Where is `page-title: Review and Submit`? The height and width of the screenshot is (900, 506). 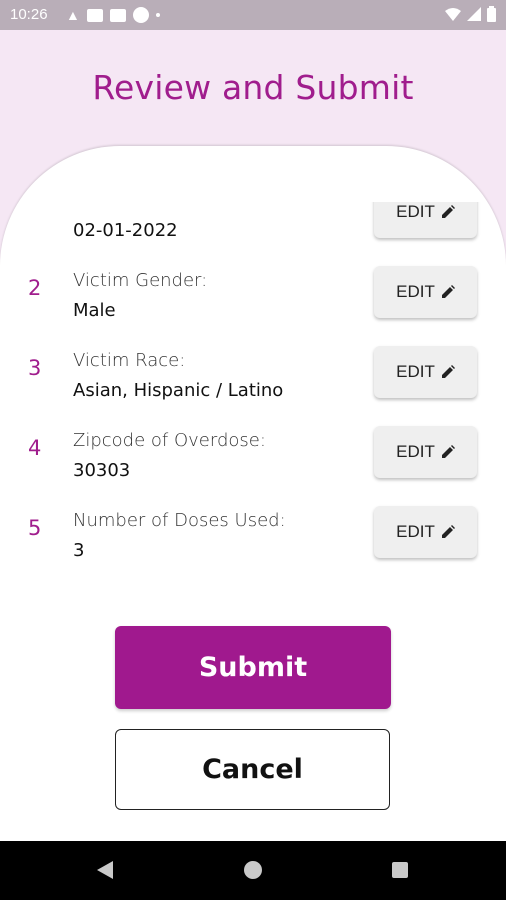
page-title: Review and Submit is located at coordinates (253, 87).